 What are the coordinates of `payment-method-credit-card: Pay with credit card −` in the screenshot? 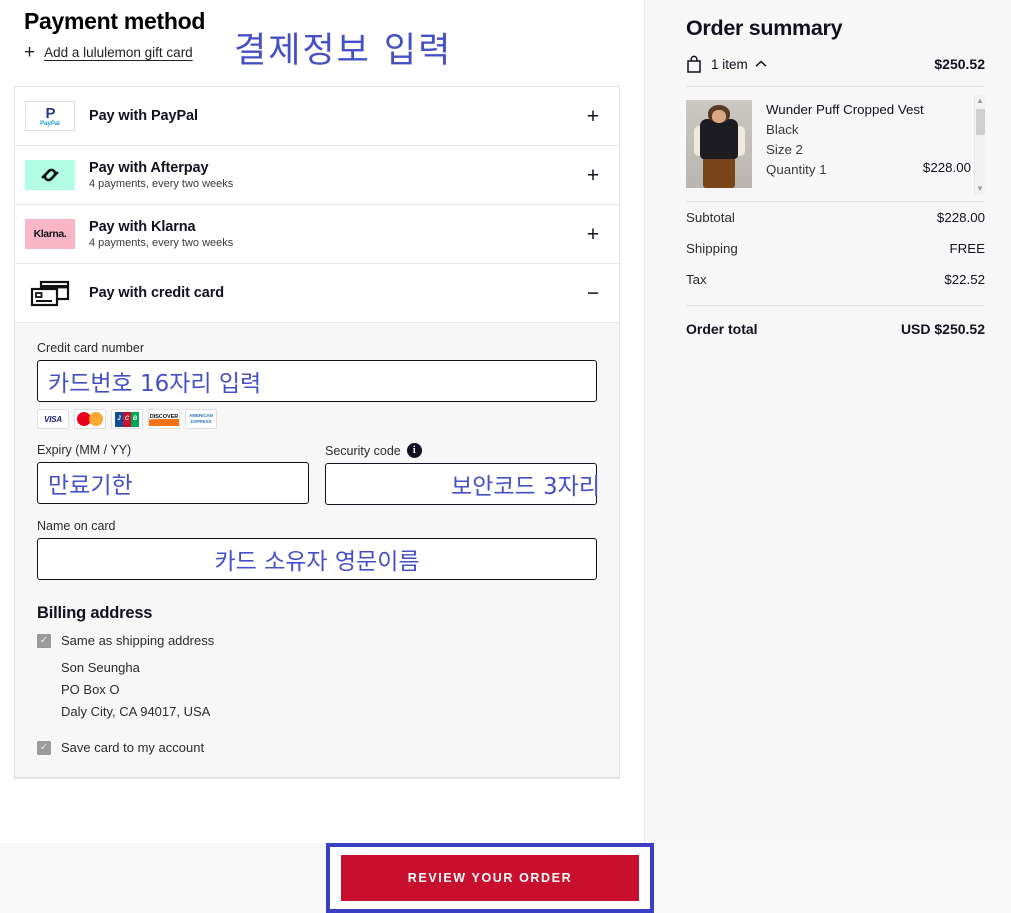 It's located at (317, 293).